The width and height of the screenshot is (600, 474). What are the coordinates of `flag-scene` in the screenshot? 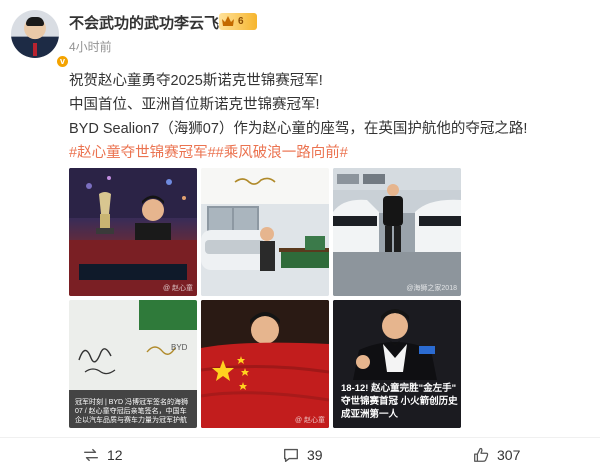 It's located at (265, 364).